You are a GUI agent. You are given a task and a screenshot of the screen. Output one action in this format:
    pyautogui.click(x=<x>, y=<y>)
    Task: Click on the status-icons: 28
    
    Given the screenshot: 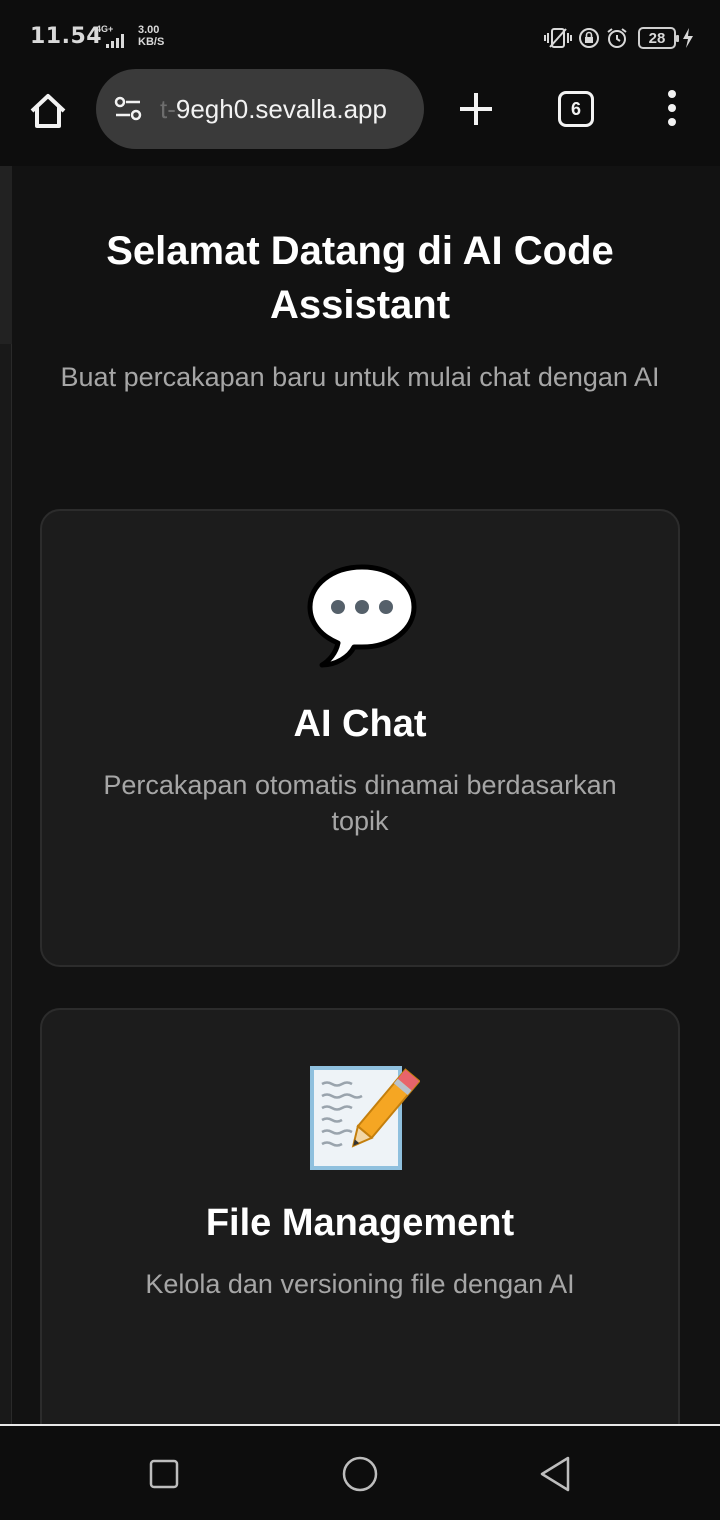 What is the action you would take?
    pyautogui.click(x=619, y=38)
    